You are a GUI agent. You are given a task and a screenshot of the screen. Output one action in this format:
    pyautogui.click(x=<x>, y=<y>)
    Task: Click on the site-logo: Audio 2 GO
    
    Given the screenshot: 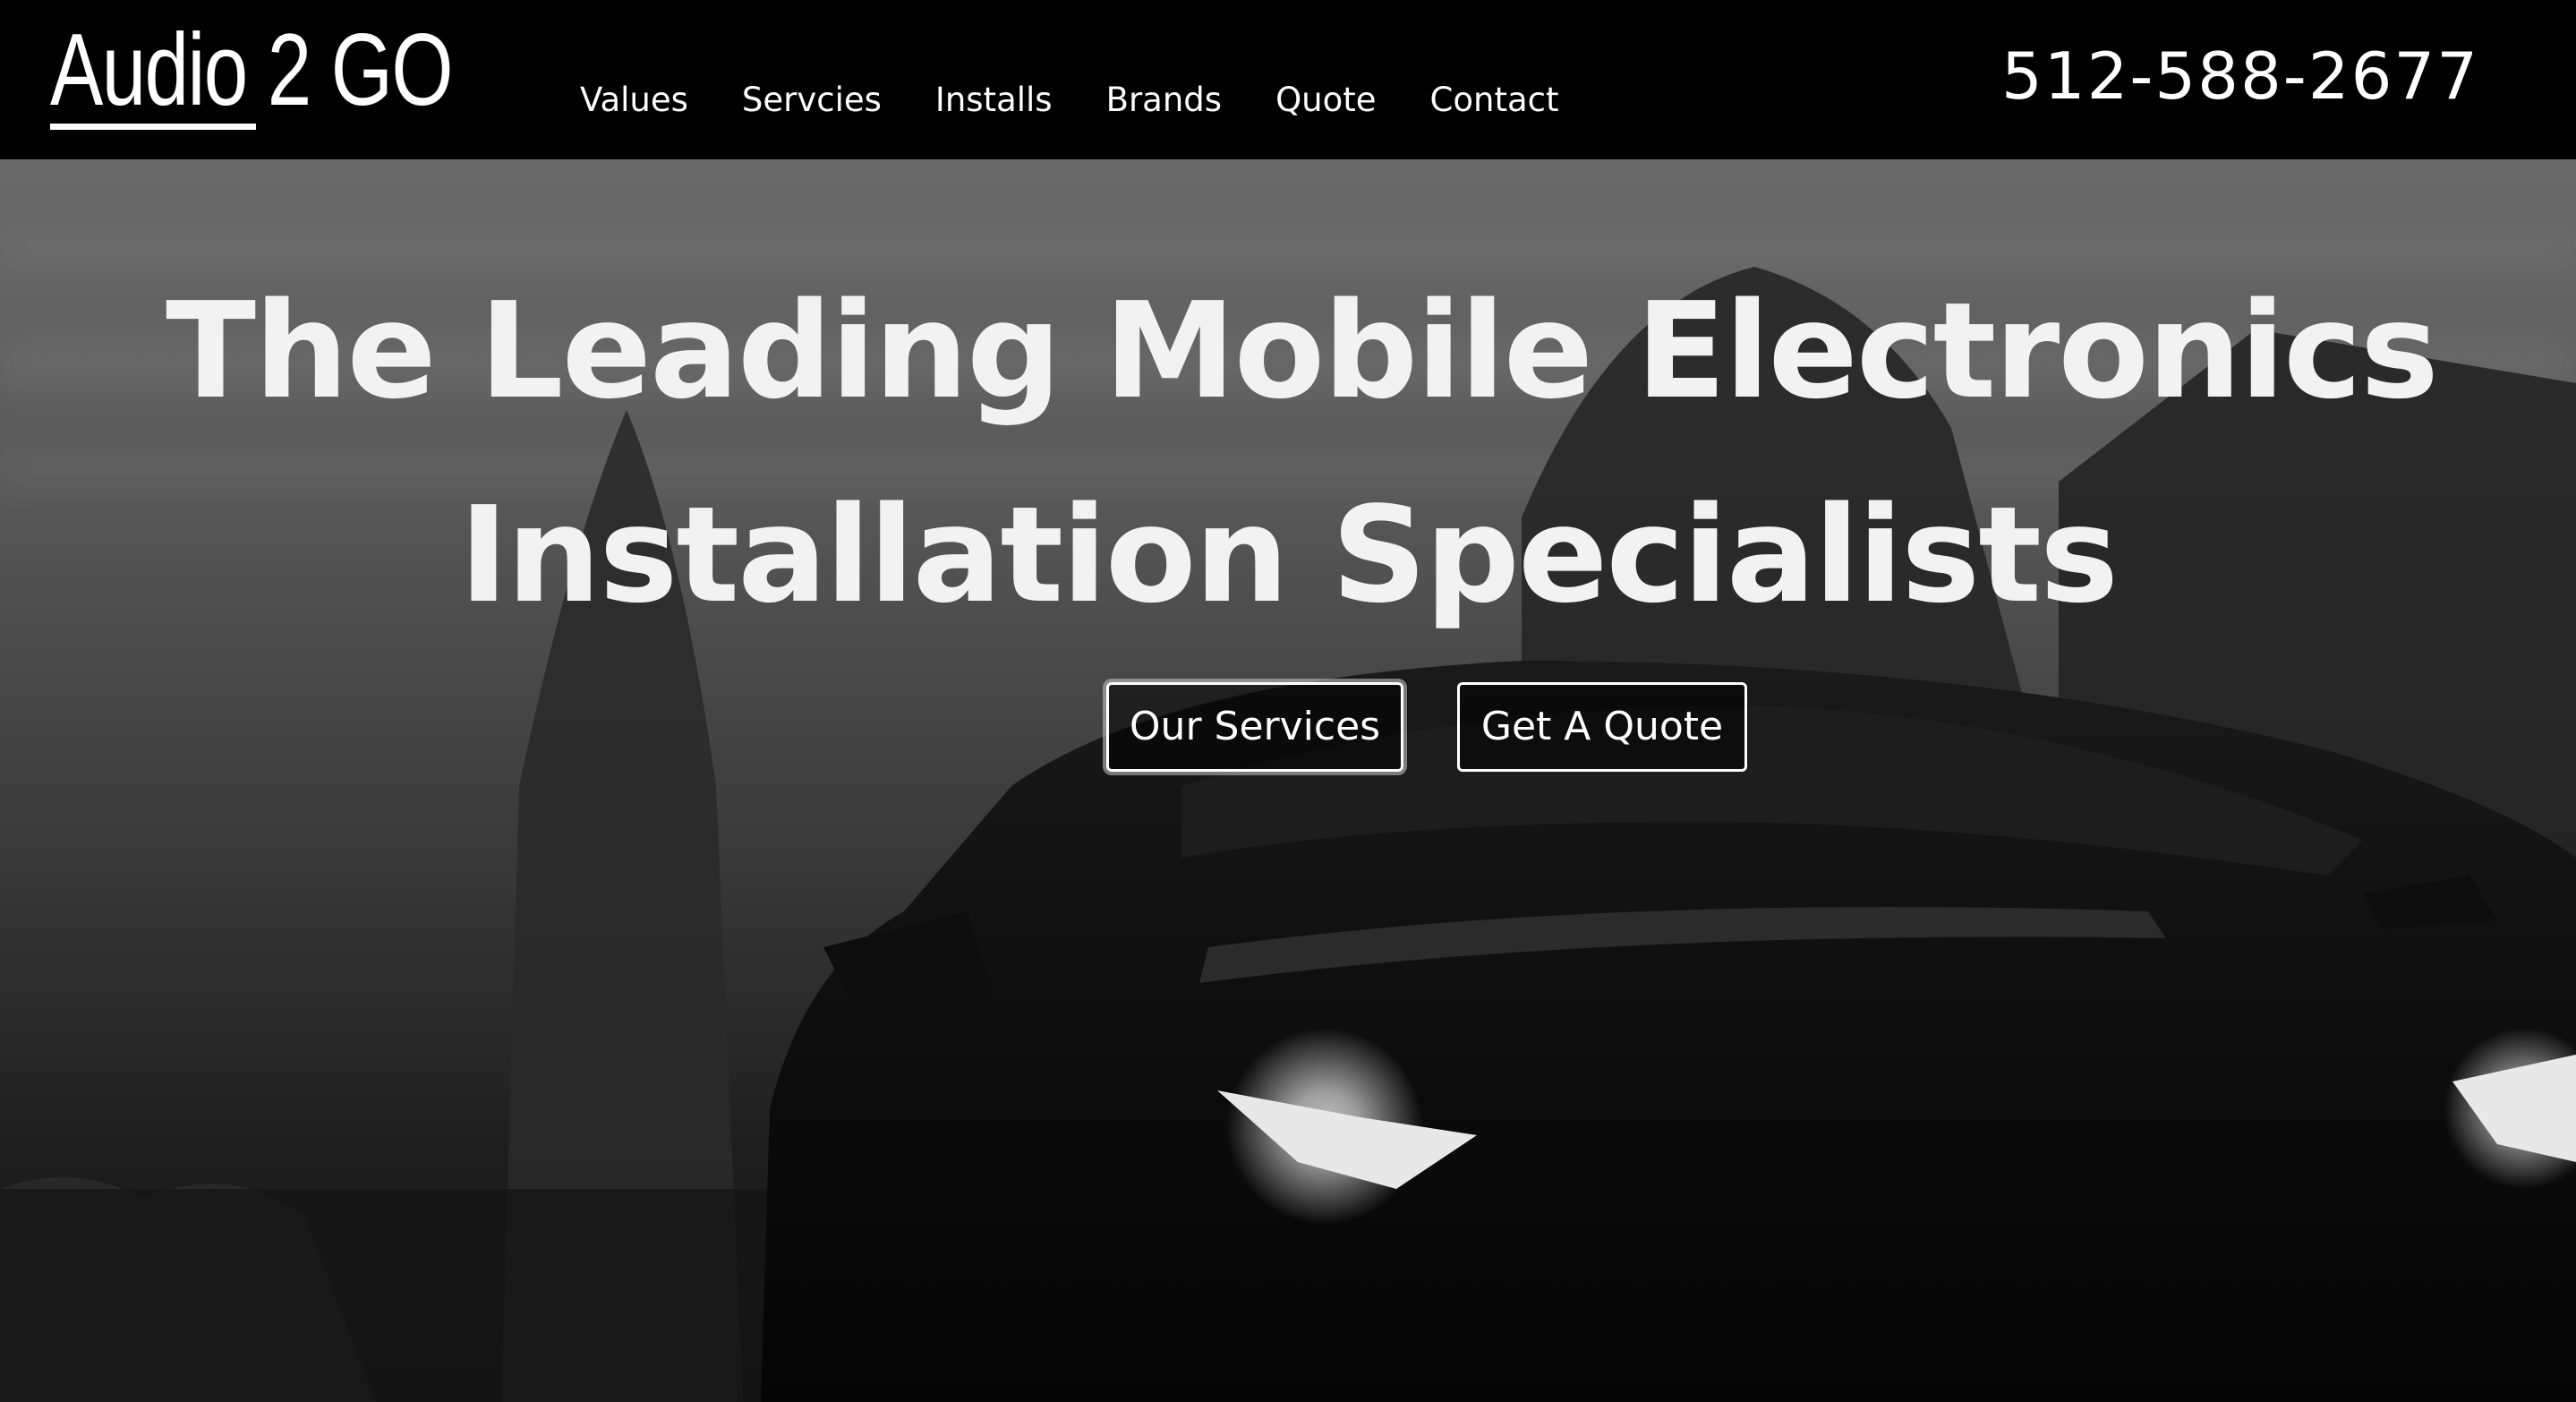 What is the action you would take?
    pyautogui.click(x=252, y=71)
    